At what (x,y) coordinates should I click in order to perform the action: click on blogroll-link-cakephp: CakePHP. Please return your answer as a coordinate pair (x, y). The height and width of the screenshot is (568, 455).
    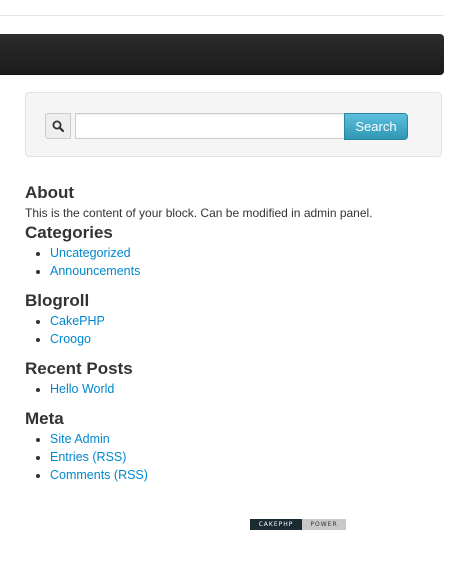
    Looking at the image, I should click on (77, 321).